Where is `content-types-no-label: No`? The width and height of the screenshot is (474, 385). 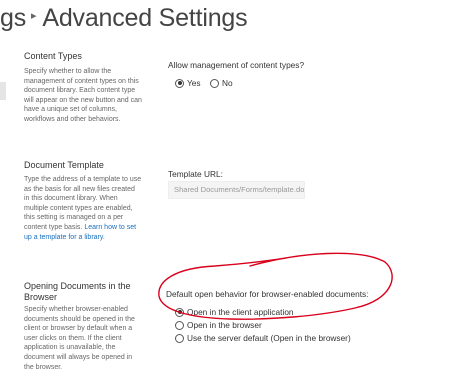 content-types-no-label: No is located at coordinates (227, 83).